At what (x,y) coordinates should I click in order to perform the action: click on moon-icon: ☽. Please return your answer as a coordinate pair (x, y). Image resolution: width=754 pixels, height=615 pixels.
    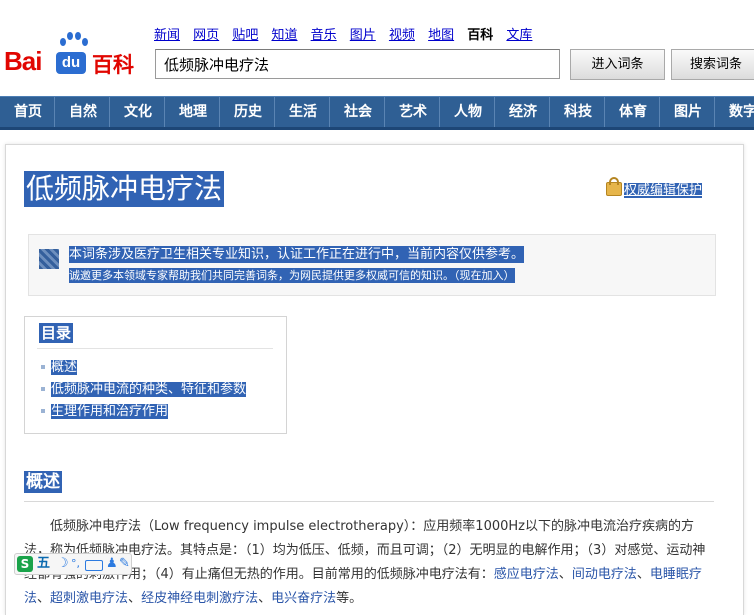
    Looking at the image, I should click on (63, 564).